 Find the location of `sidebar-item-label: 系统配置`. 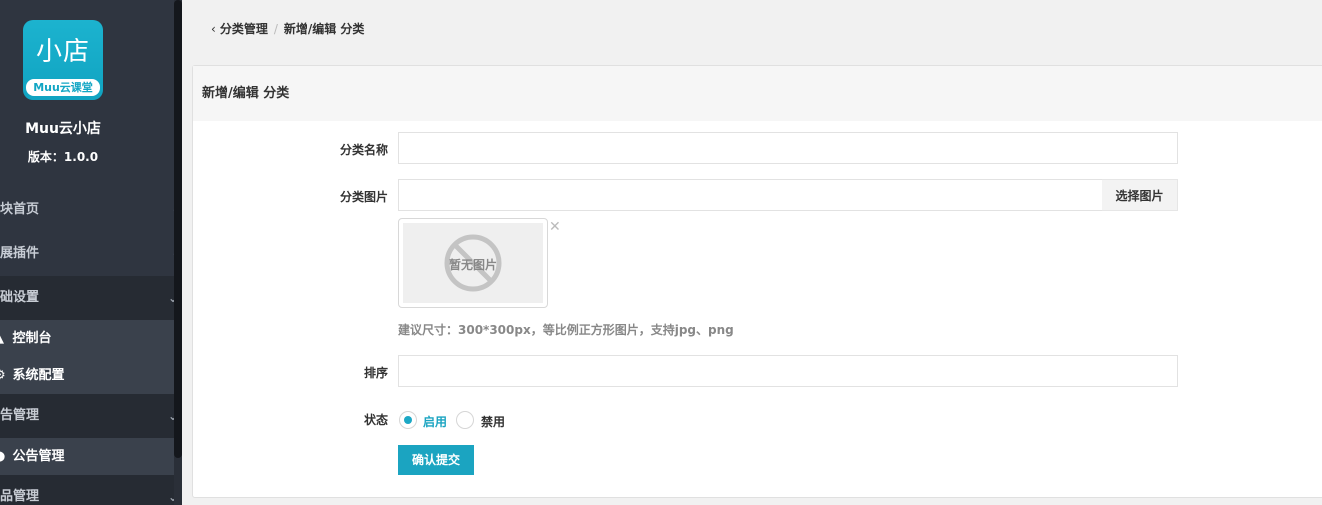

sidebar-item-label: 系统配置 is located at coordinates (38, 375).